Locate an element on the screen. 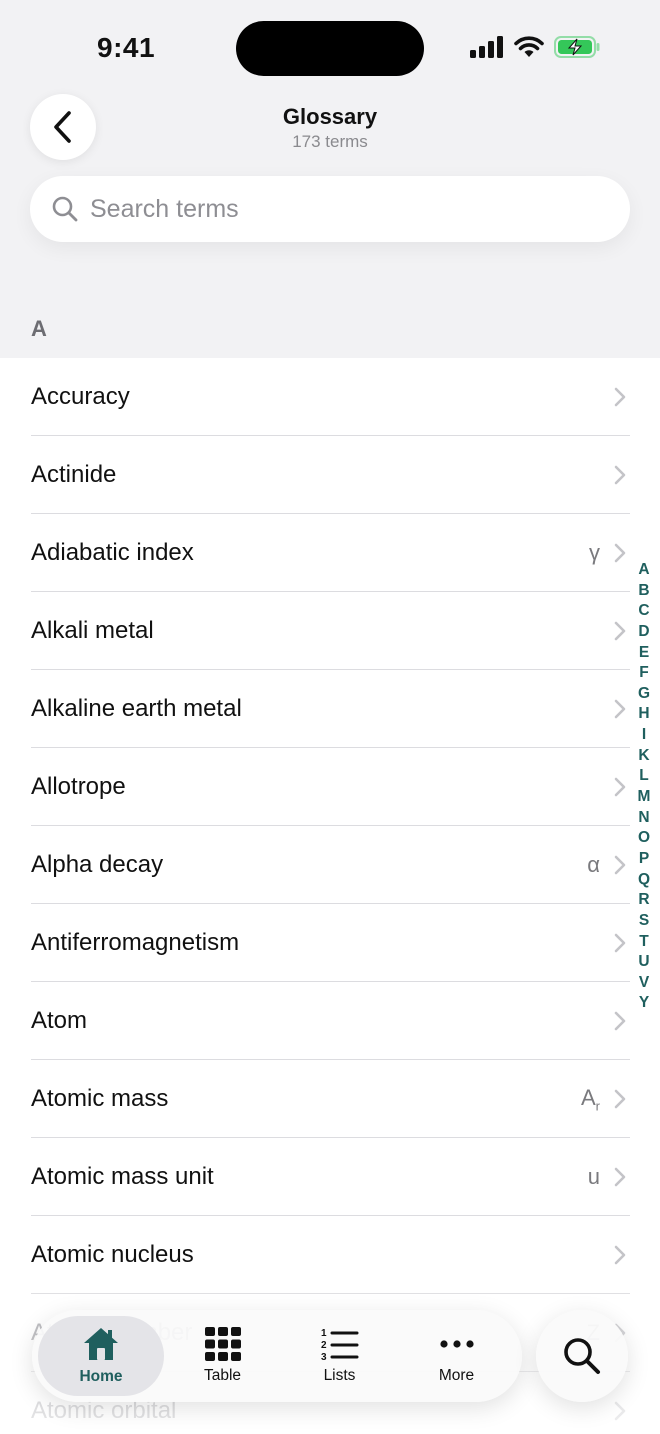 This screenshot has width=660, height=1434. index-letter: L is located at coordinates (643, 776).